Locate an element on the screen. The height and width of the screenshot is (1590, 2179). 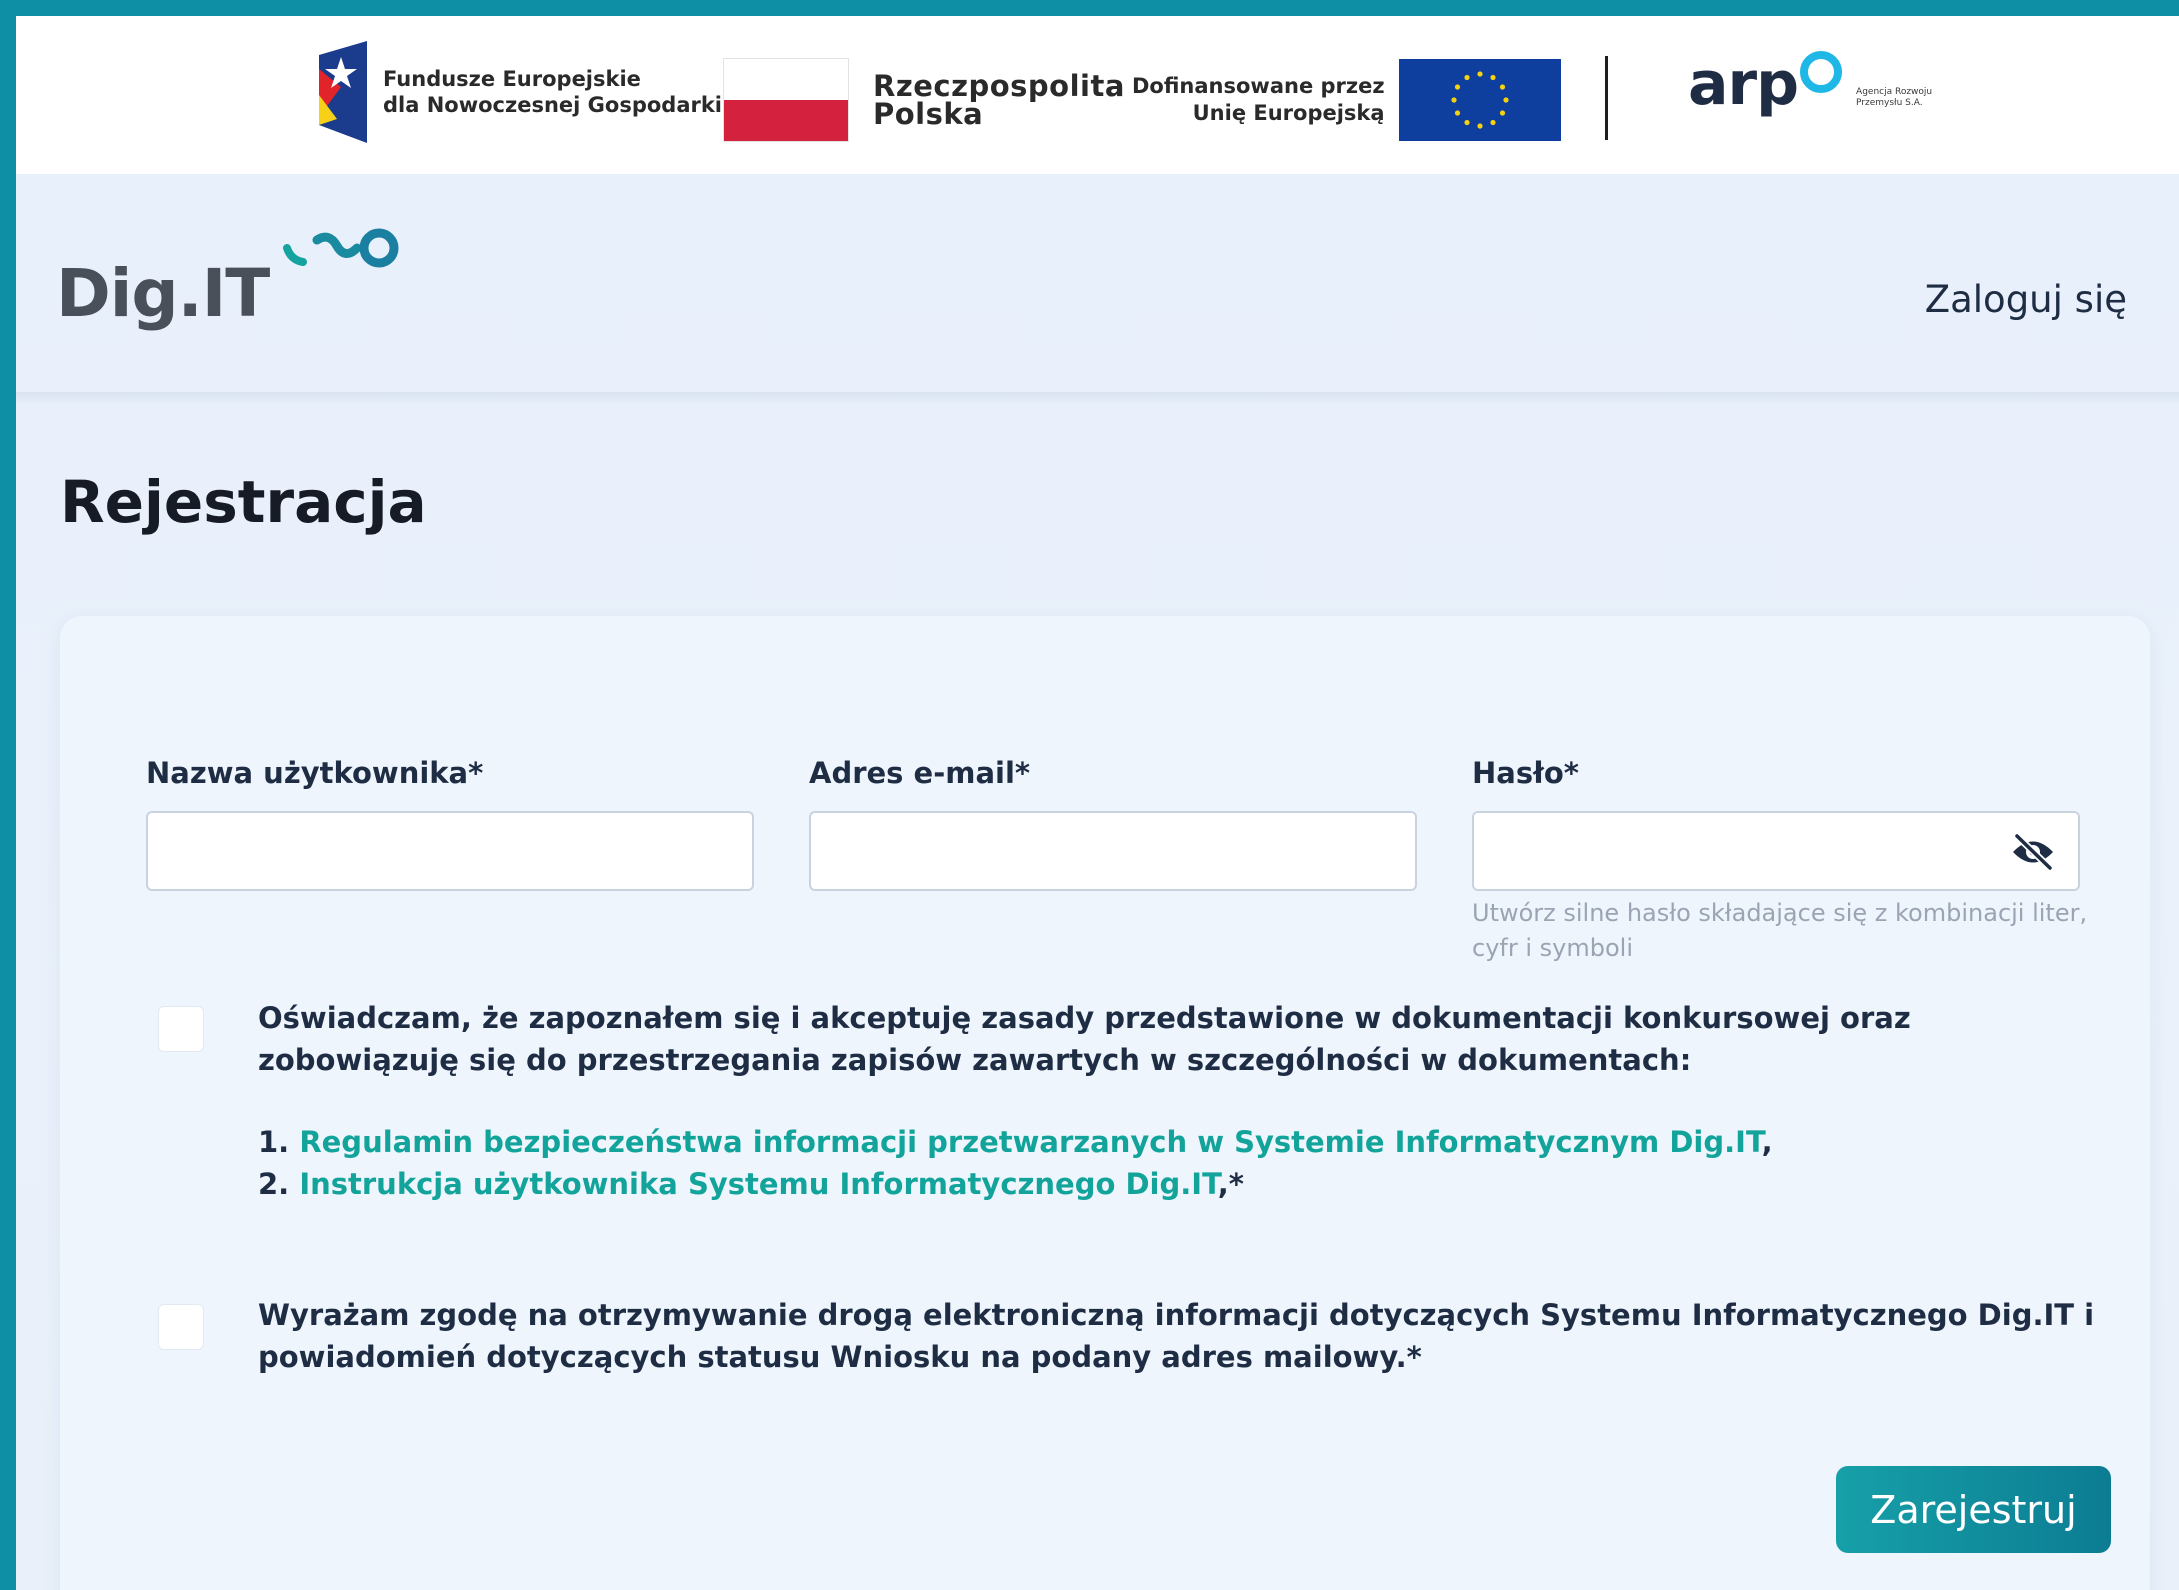
login-link: Zaloguj się is located at coordinates (2026, 299).